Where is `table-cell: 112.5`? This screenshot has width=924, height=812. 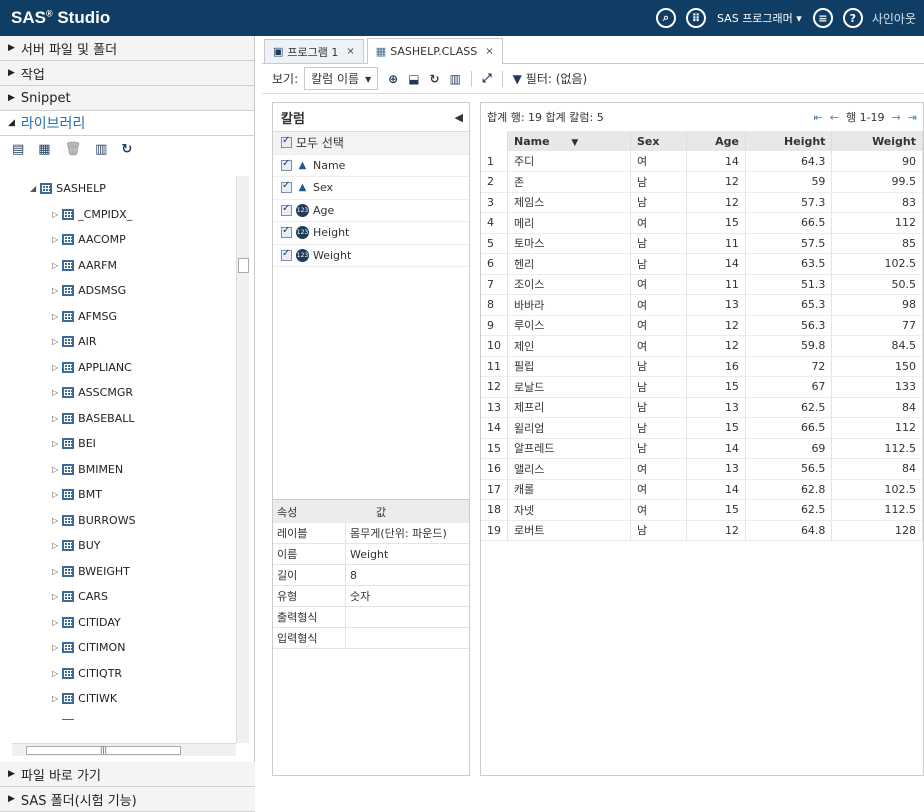 table-cell: 112.5 is located at coordinates (877, 448).